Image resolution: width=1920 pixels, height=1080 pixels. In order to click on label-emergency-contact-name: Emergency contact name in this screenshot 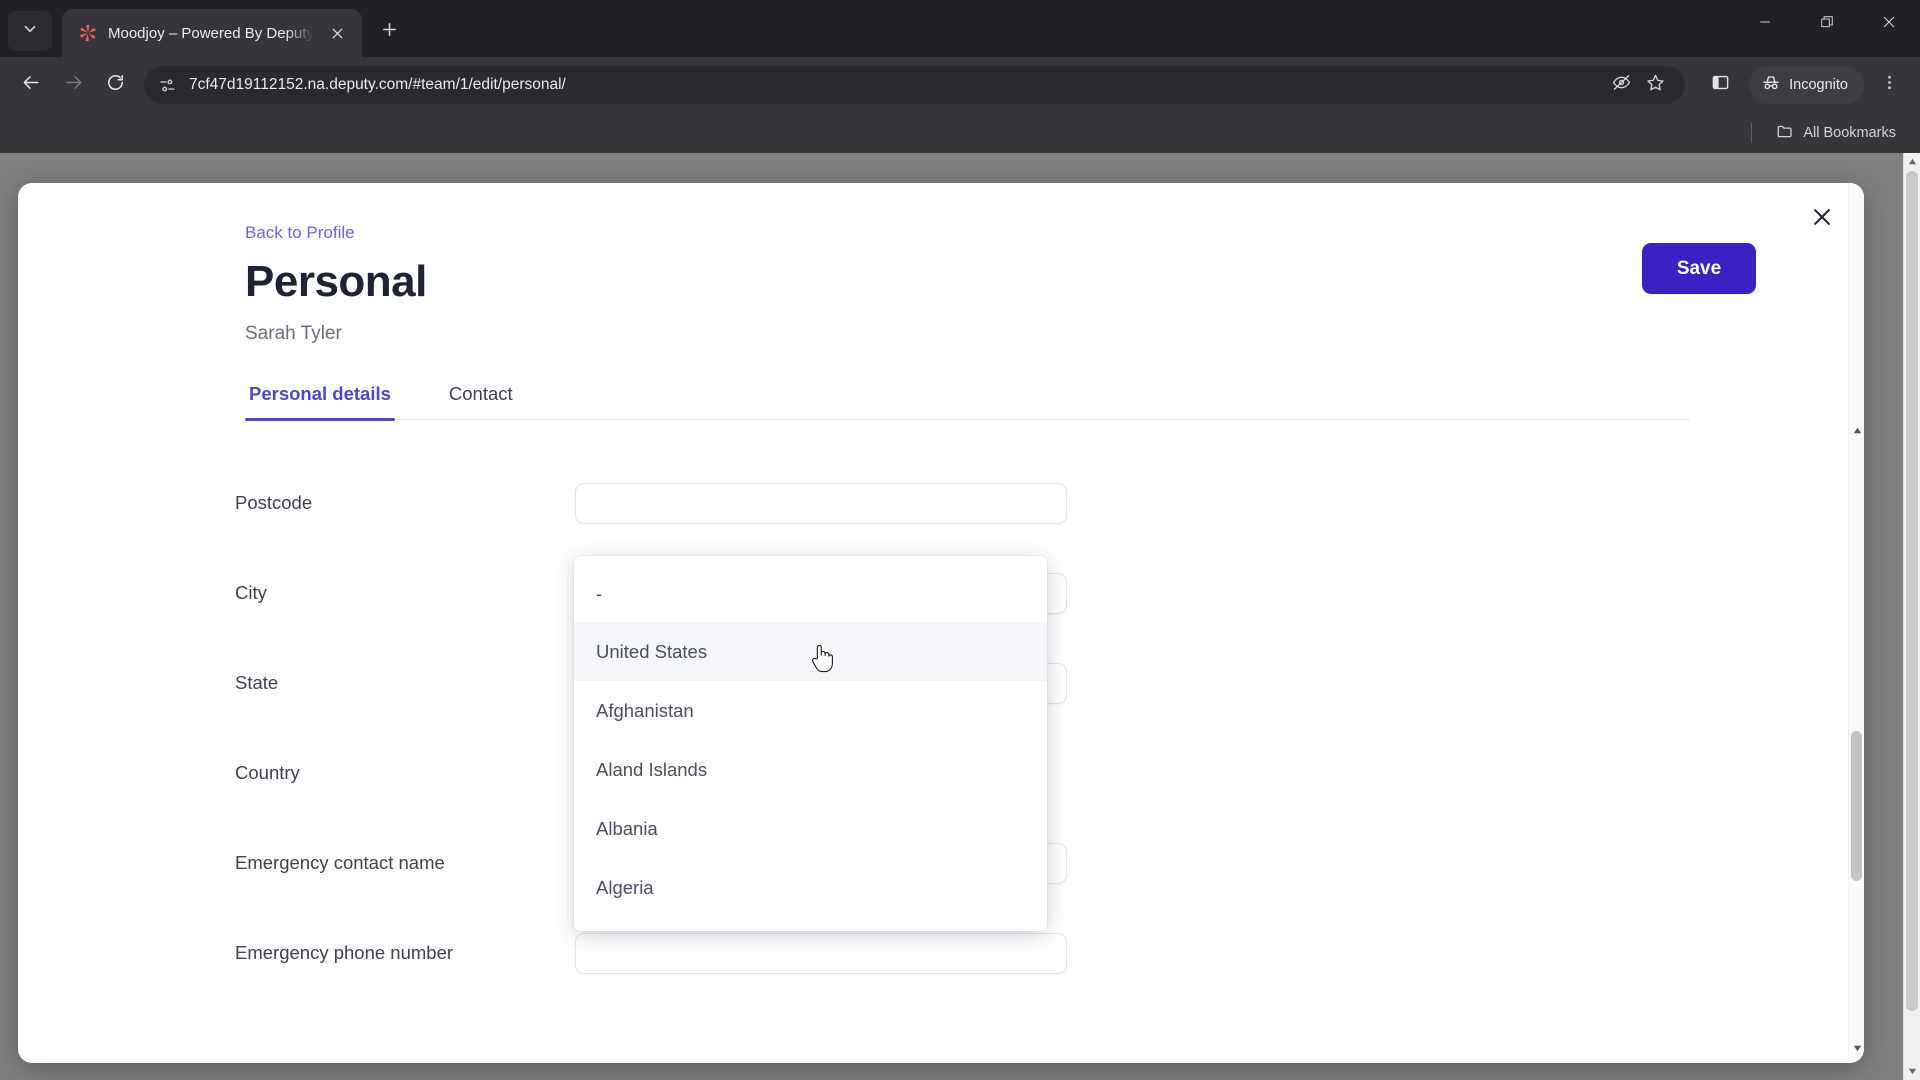, I will do `click(340, 862)`.